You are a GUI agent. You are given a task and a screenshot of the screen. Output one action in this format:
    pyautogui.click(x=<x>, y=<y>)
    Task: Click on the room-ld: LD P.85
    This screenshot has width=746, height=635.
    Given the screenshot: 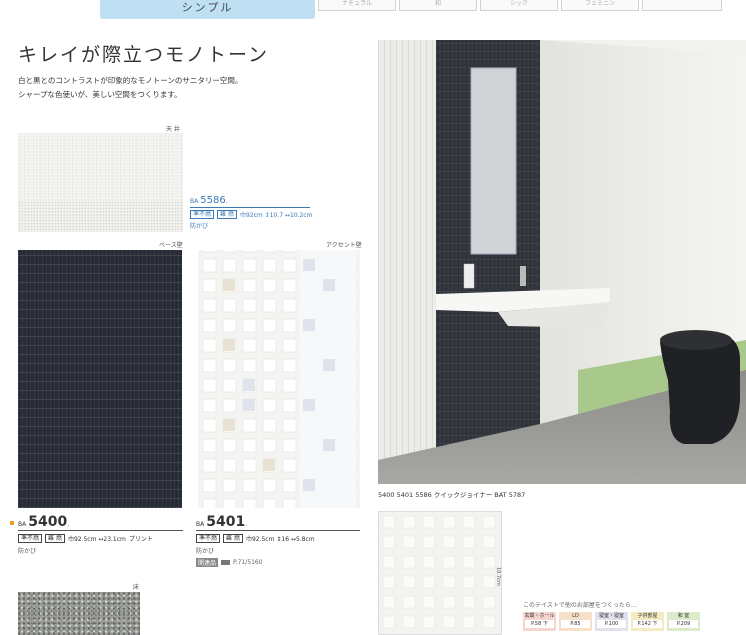 What is the action you would take?
    pyautogui.click(x=575, y=621)
    